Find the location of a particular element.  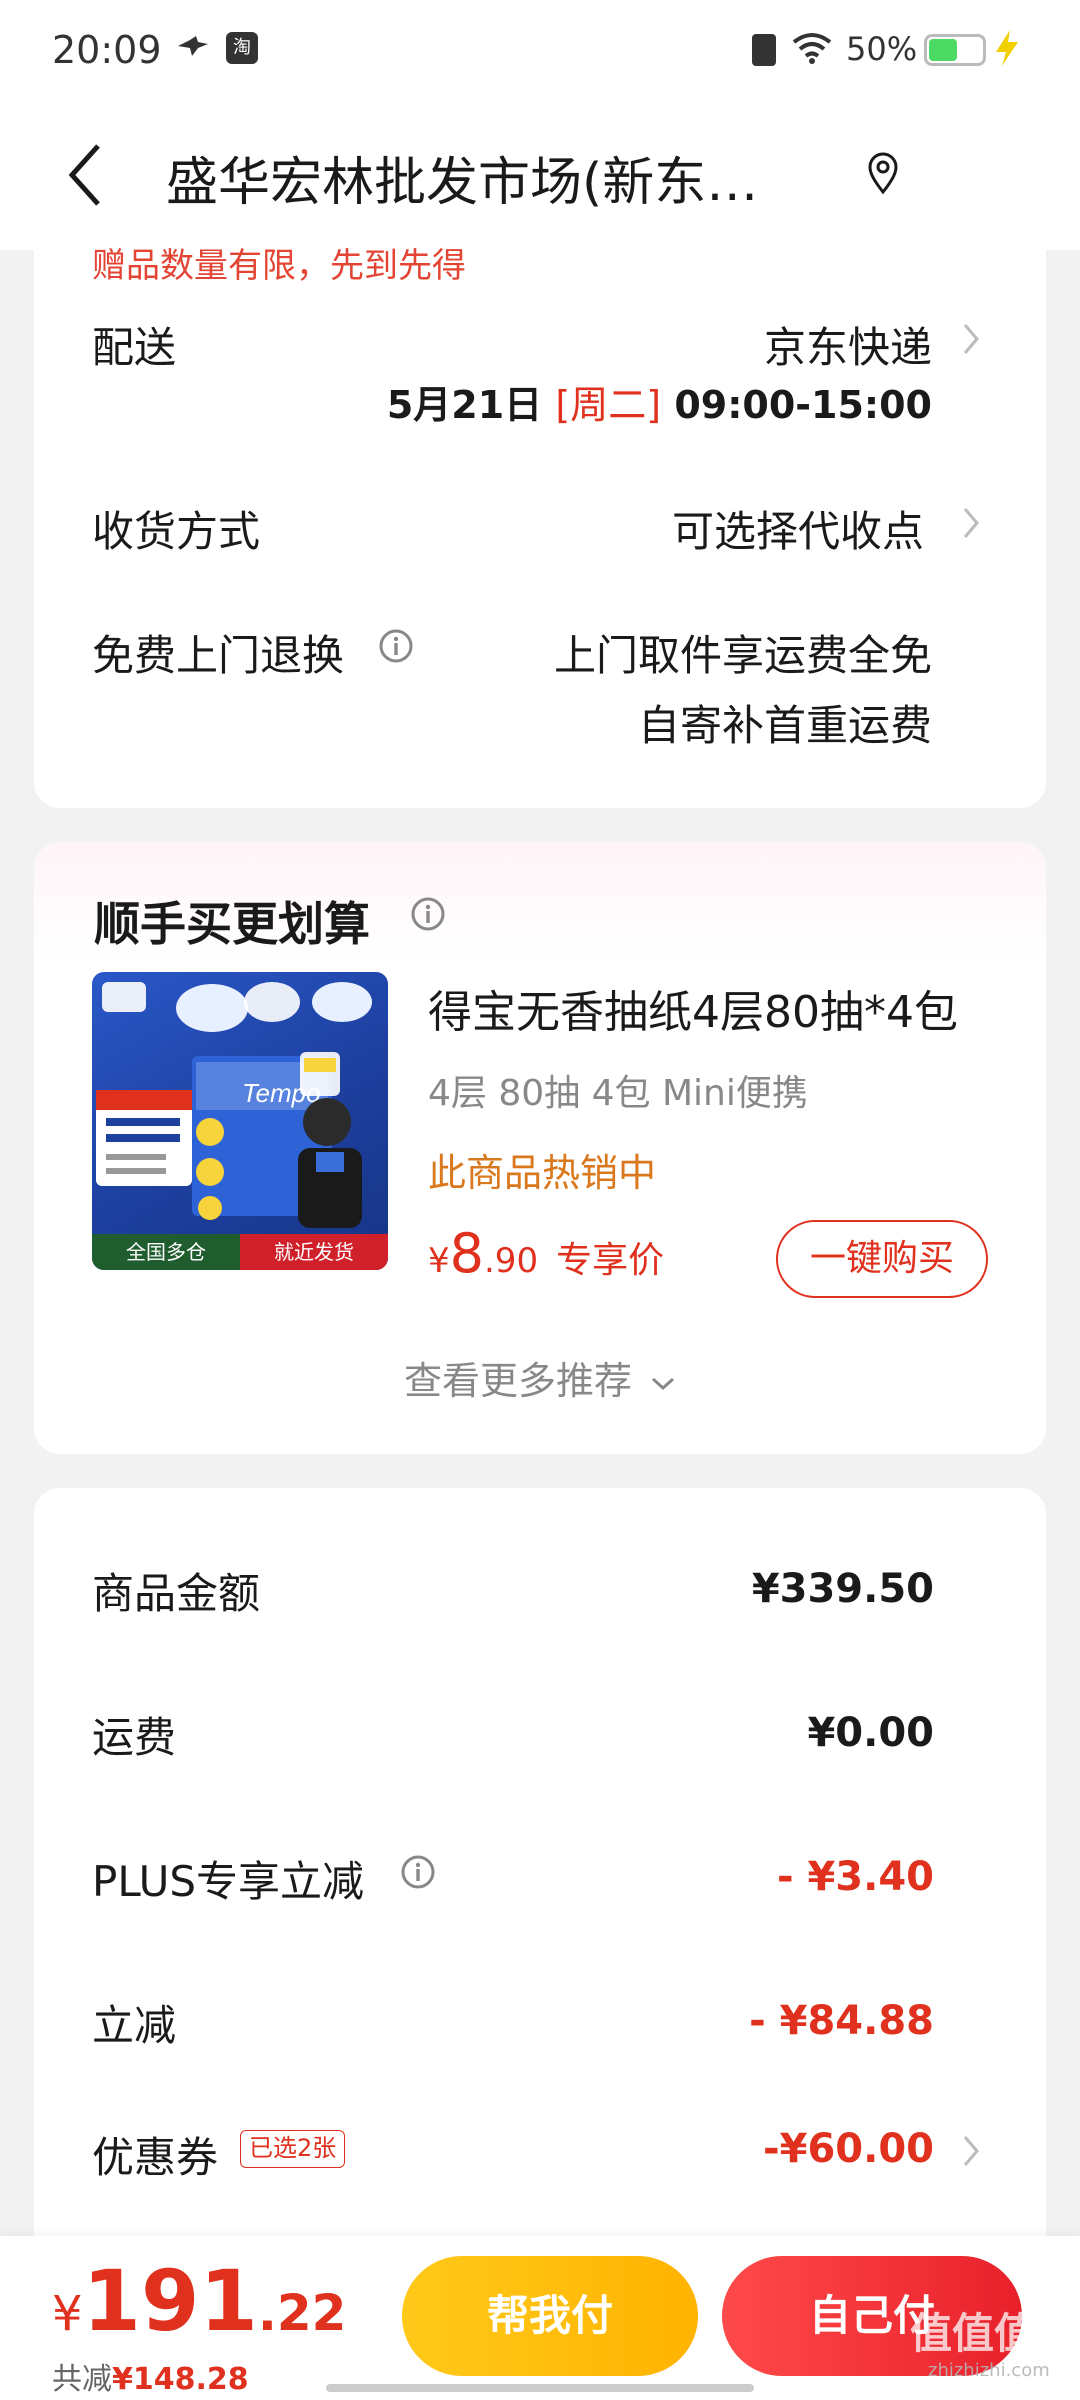

shipping-date: 5月21日 is located at coordinates (464, 405).